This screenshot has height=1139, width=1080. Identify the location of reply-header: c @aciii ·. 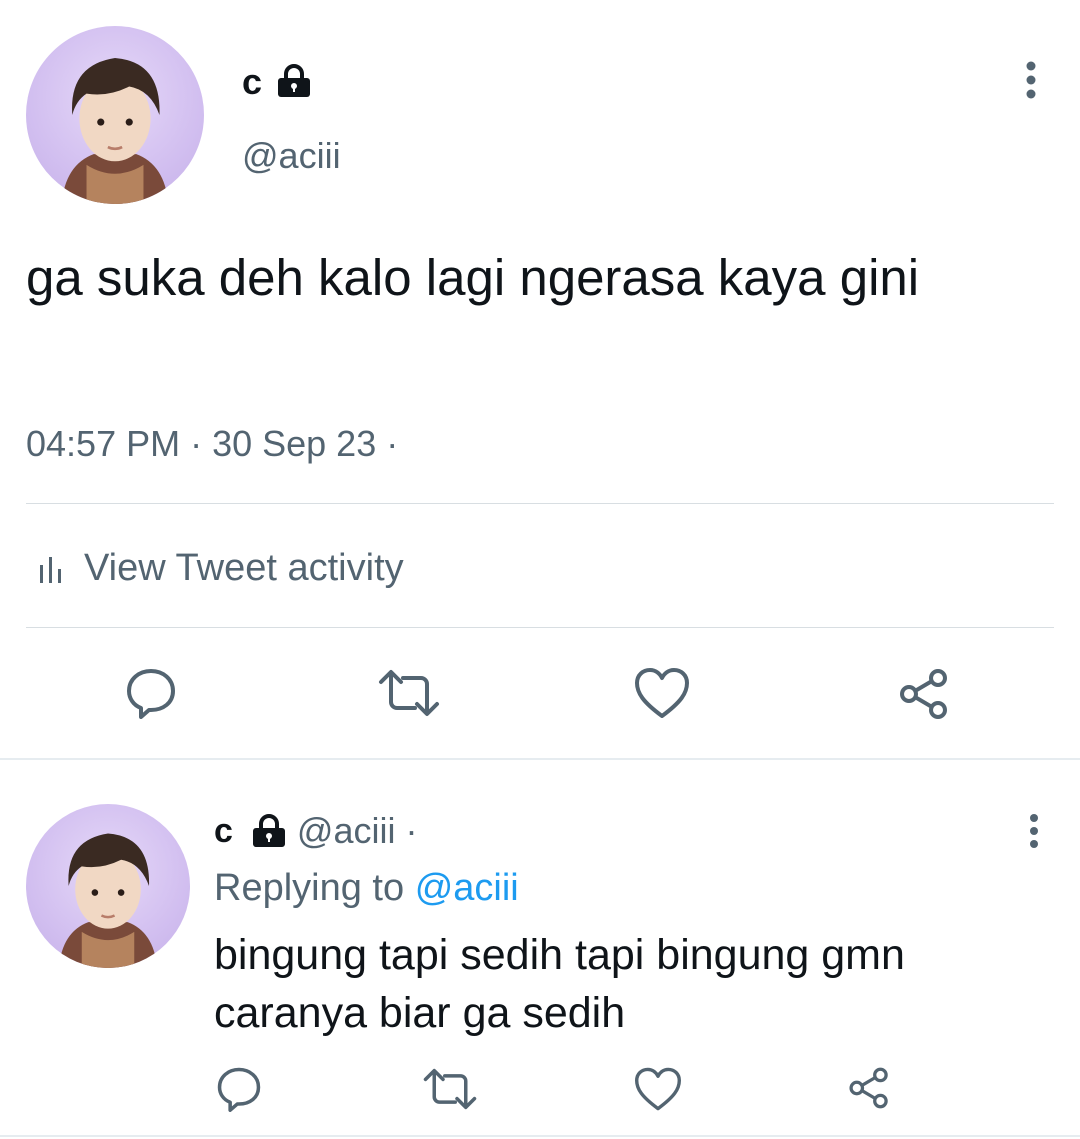
(315, 831).